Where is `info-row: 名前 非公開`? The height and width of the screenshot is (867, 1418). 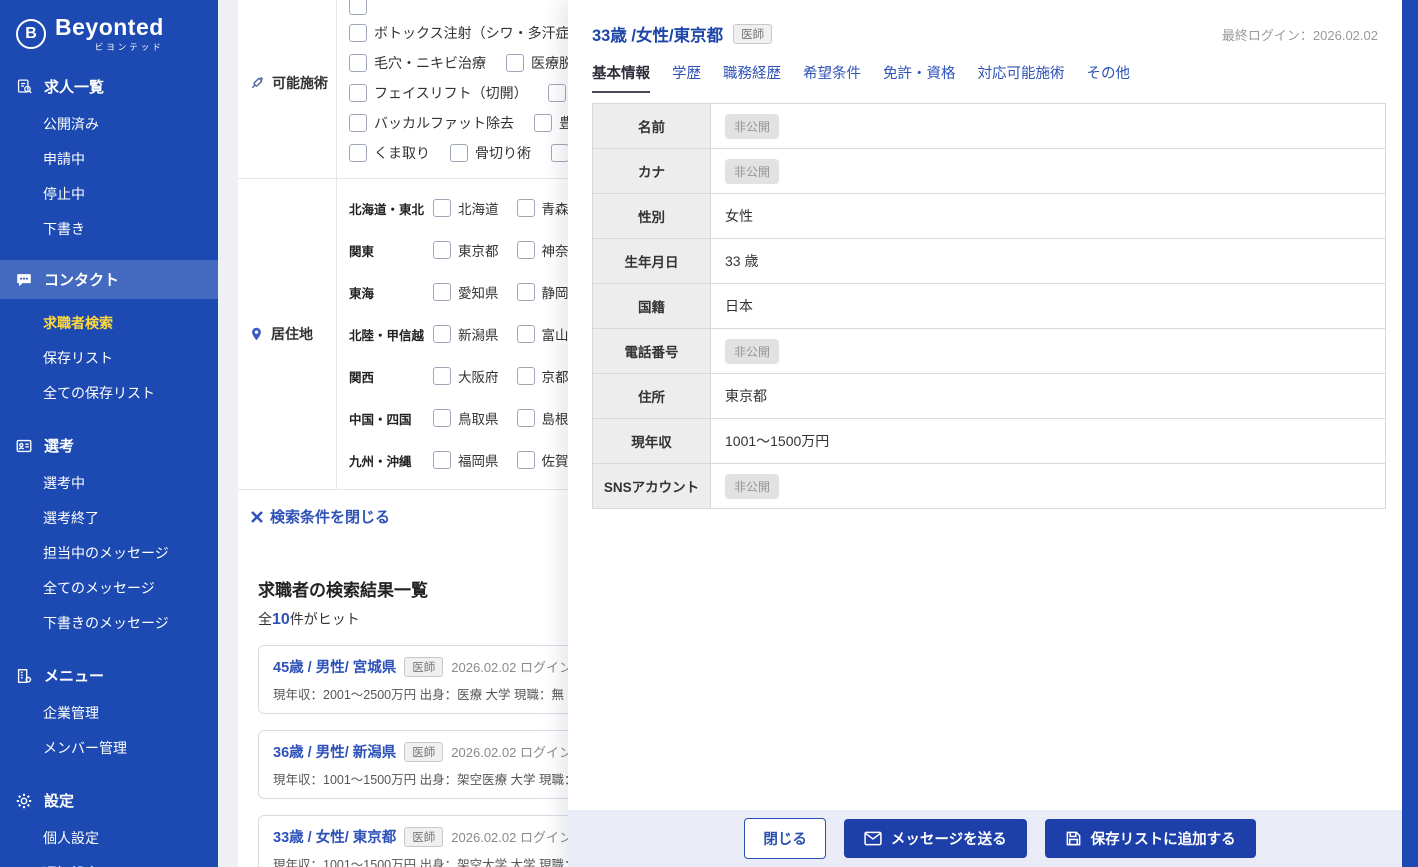 info-row: 名前 非公開 is located at coordinates (989, 126).